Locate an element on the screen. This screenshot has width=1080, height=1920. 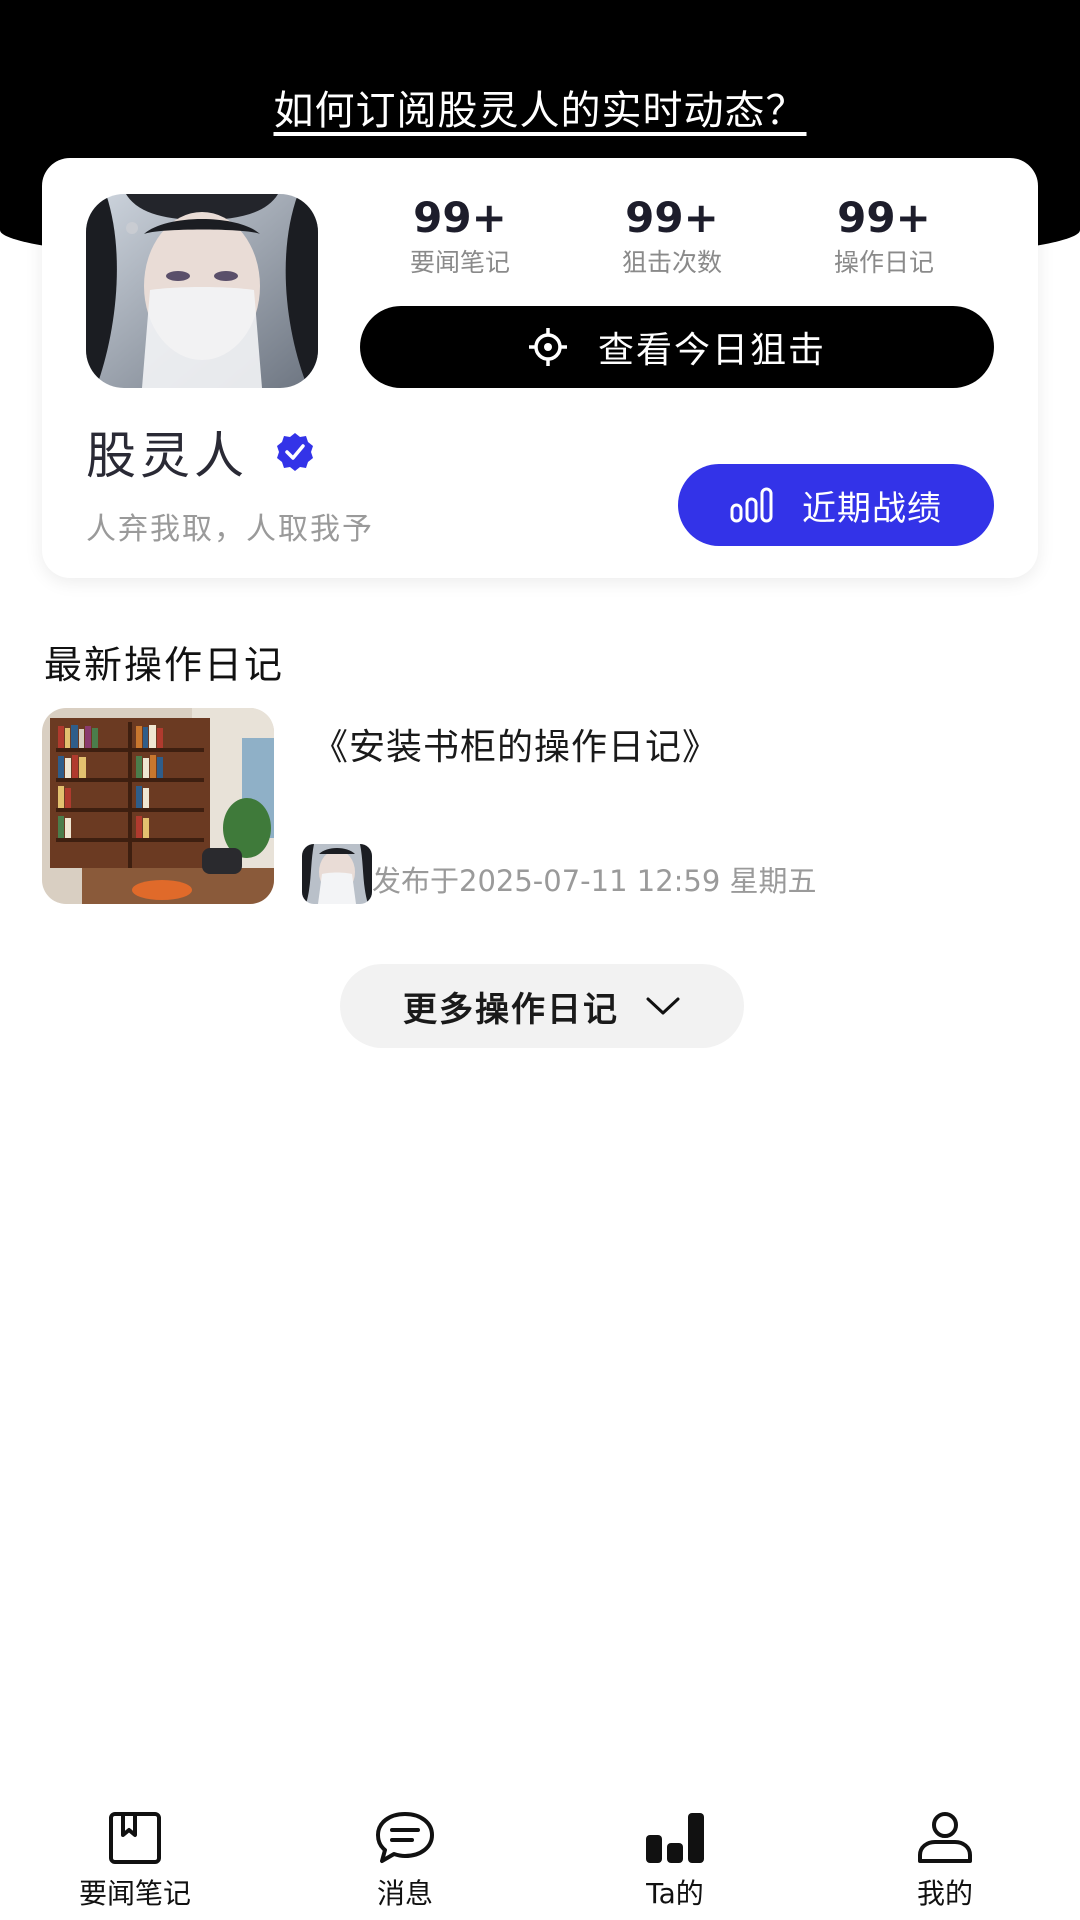
tab-messages: 消息 is located at coordinates (405, 1860).